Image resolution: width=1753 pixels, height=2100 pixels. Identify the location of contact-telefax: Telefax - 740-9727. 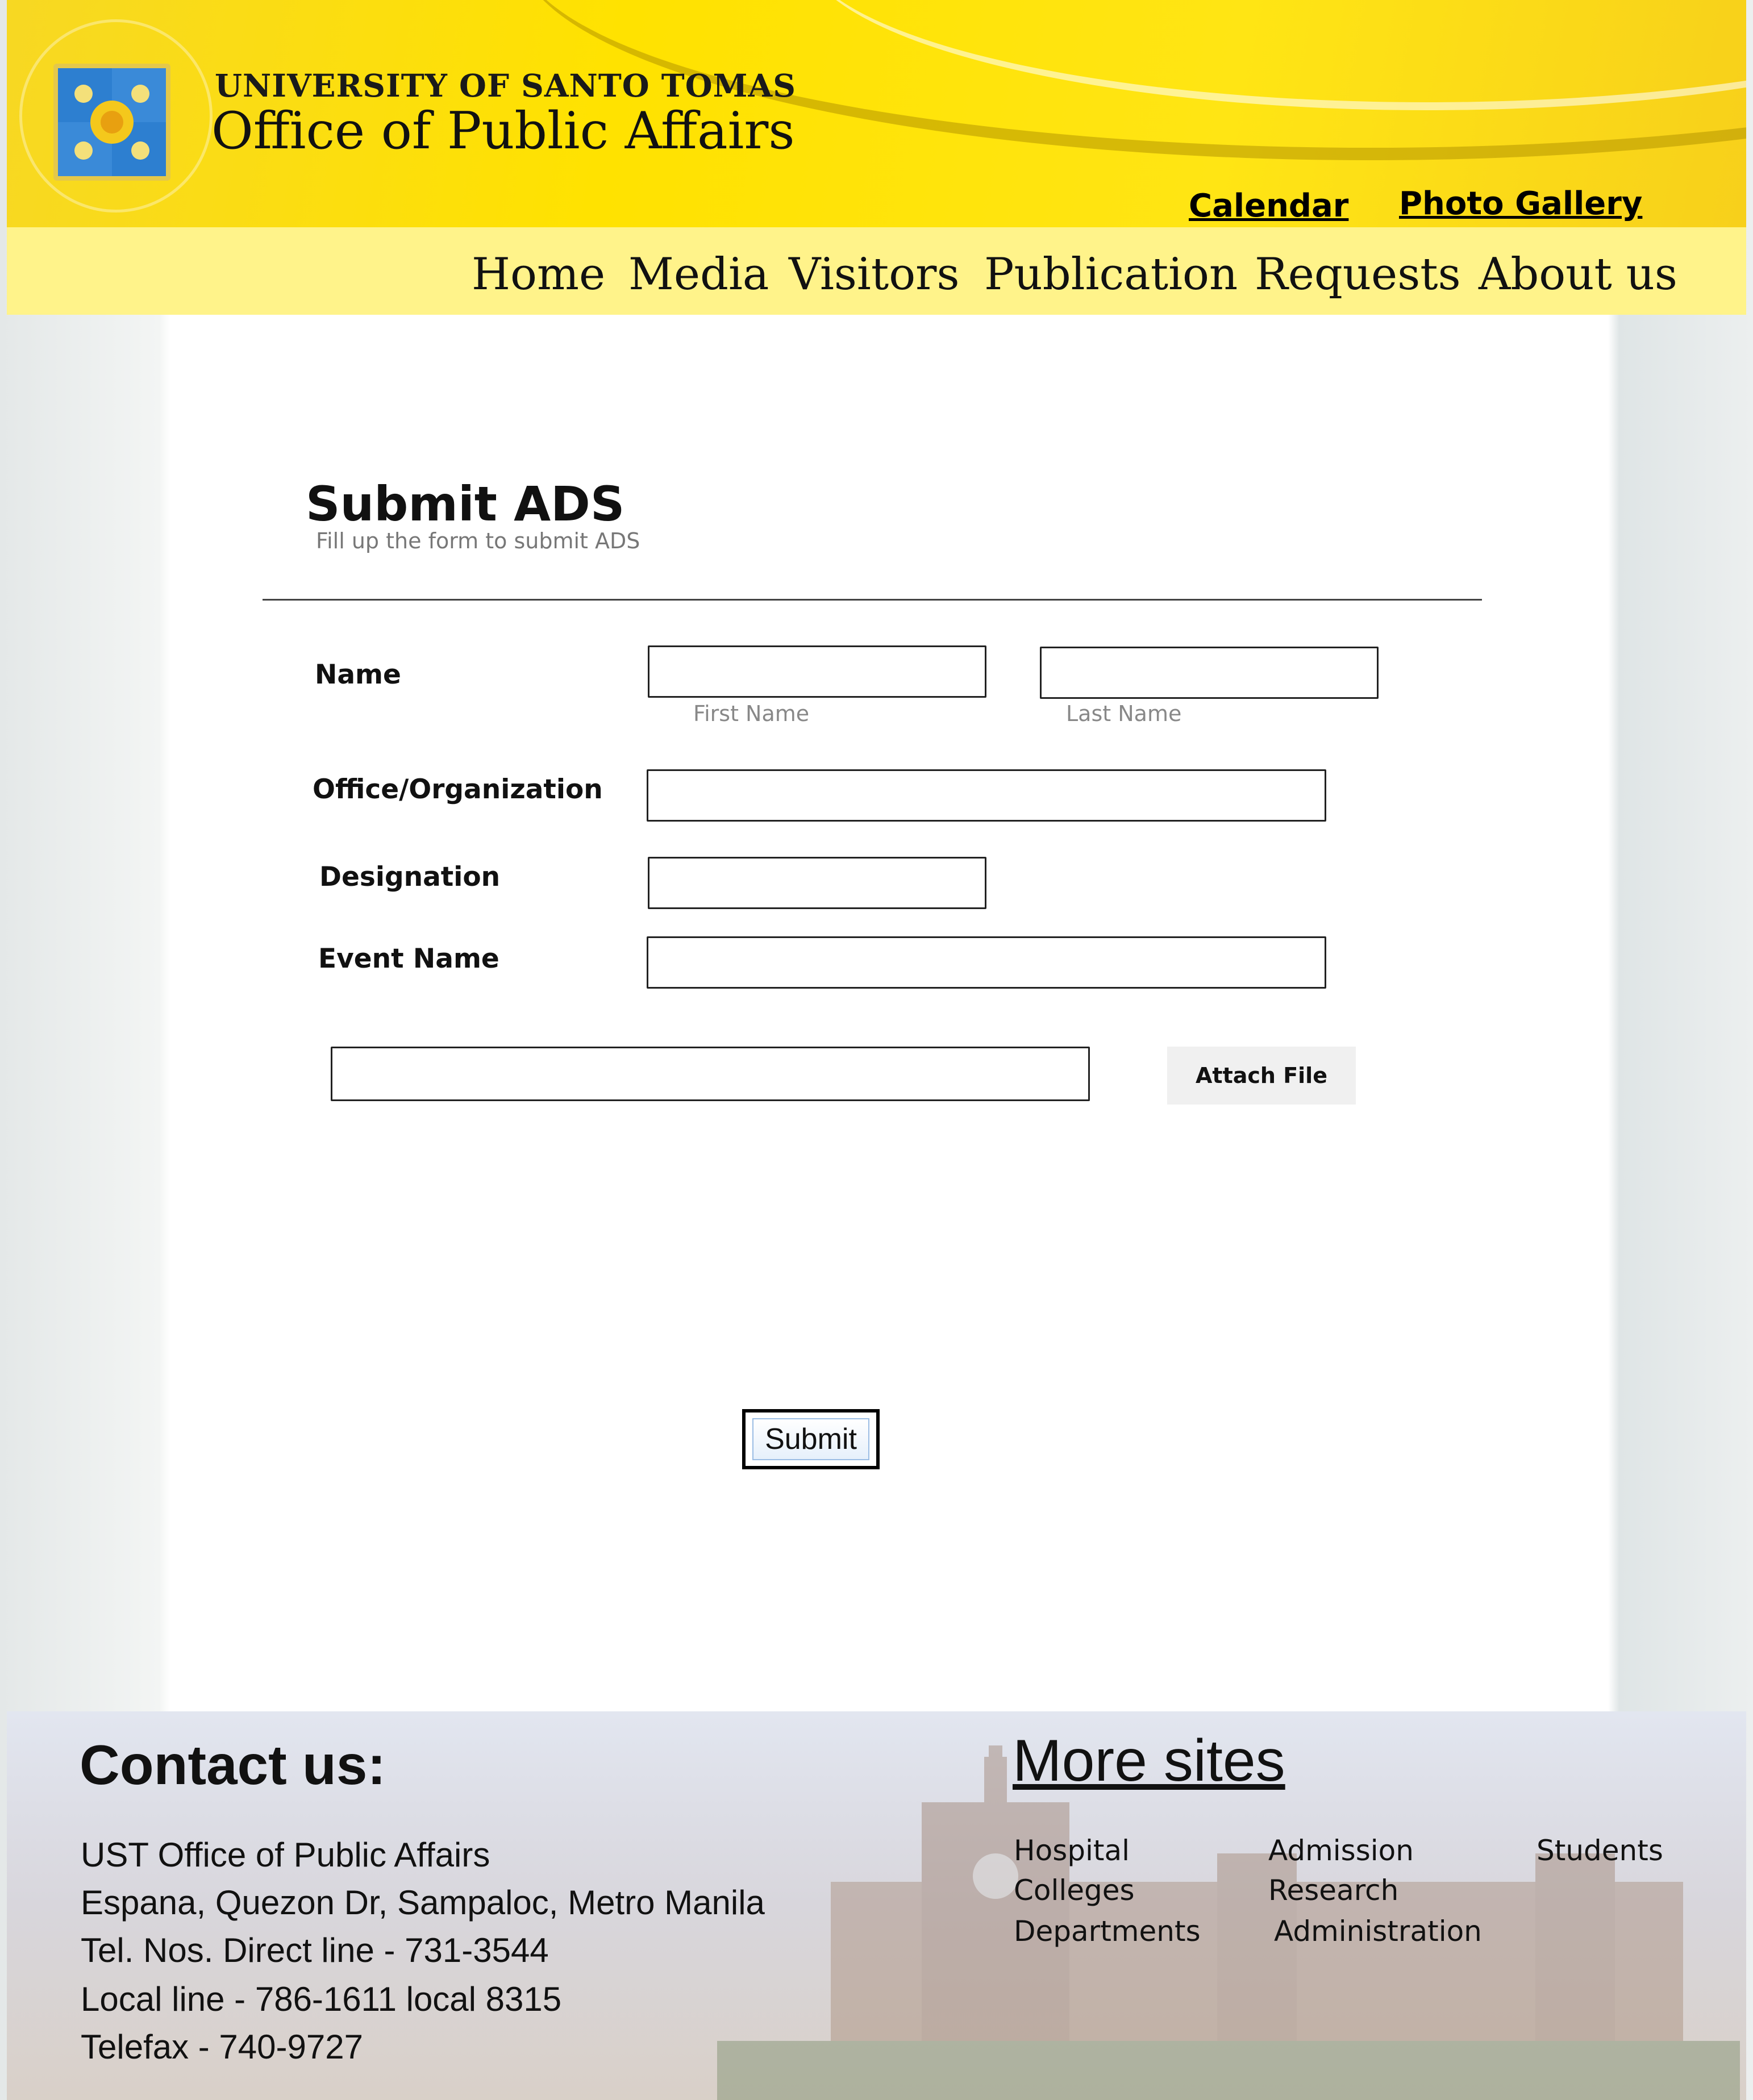
(222, 2047).